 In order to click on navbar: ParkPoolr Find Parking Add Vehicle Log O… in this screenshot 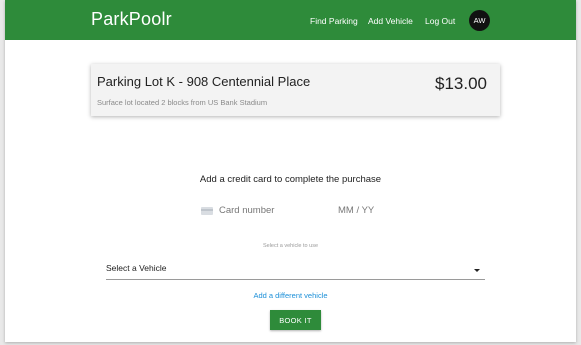, I will do `click(290, 20)`.